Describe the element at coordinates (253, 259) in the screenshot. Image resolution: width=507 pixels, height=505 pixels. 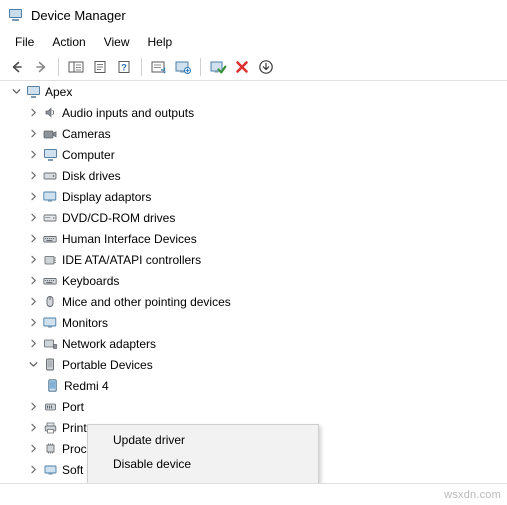
I see `tree-row-ide-ata-atapi-controllers: IDE ATA/ATAPI controllers` at that location.